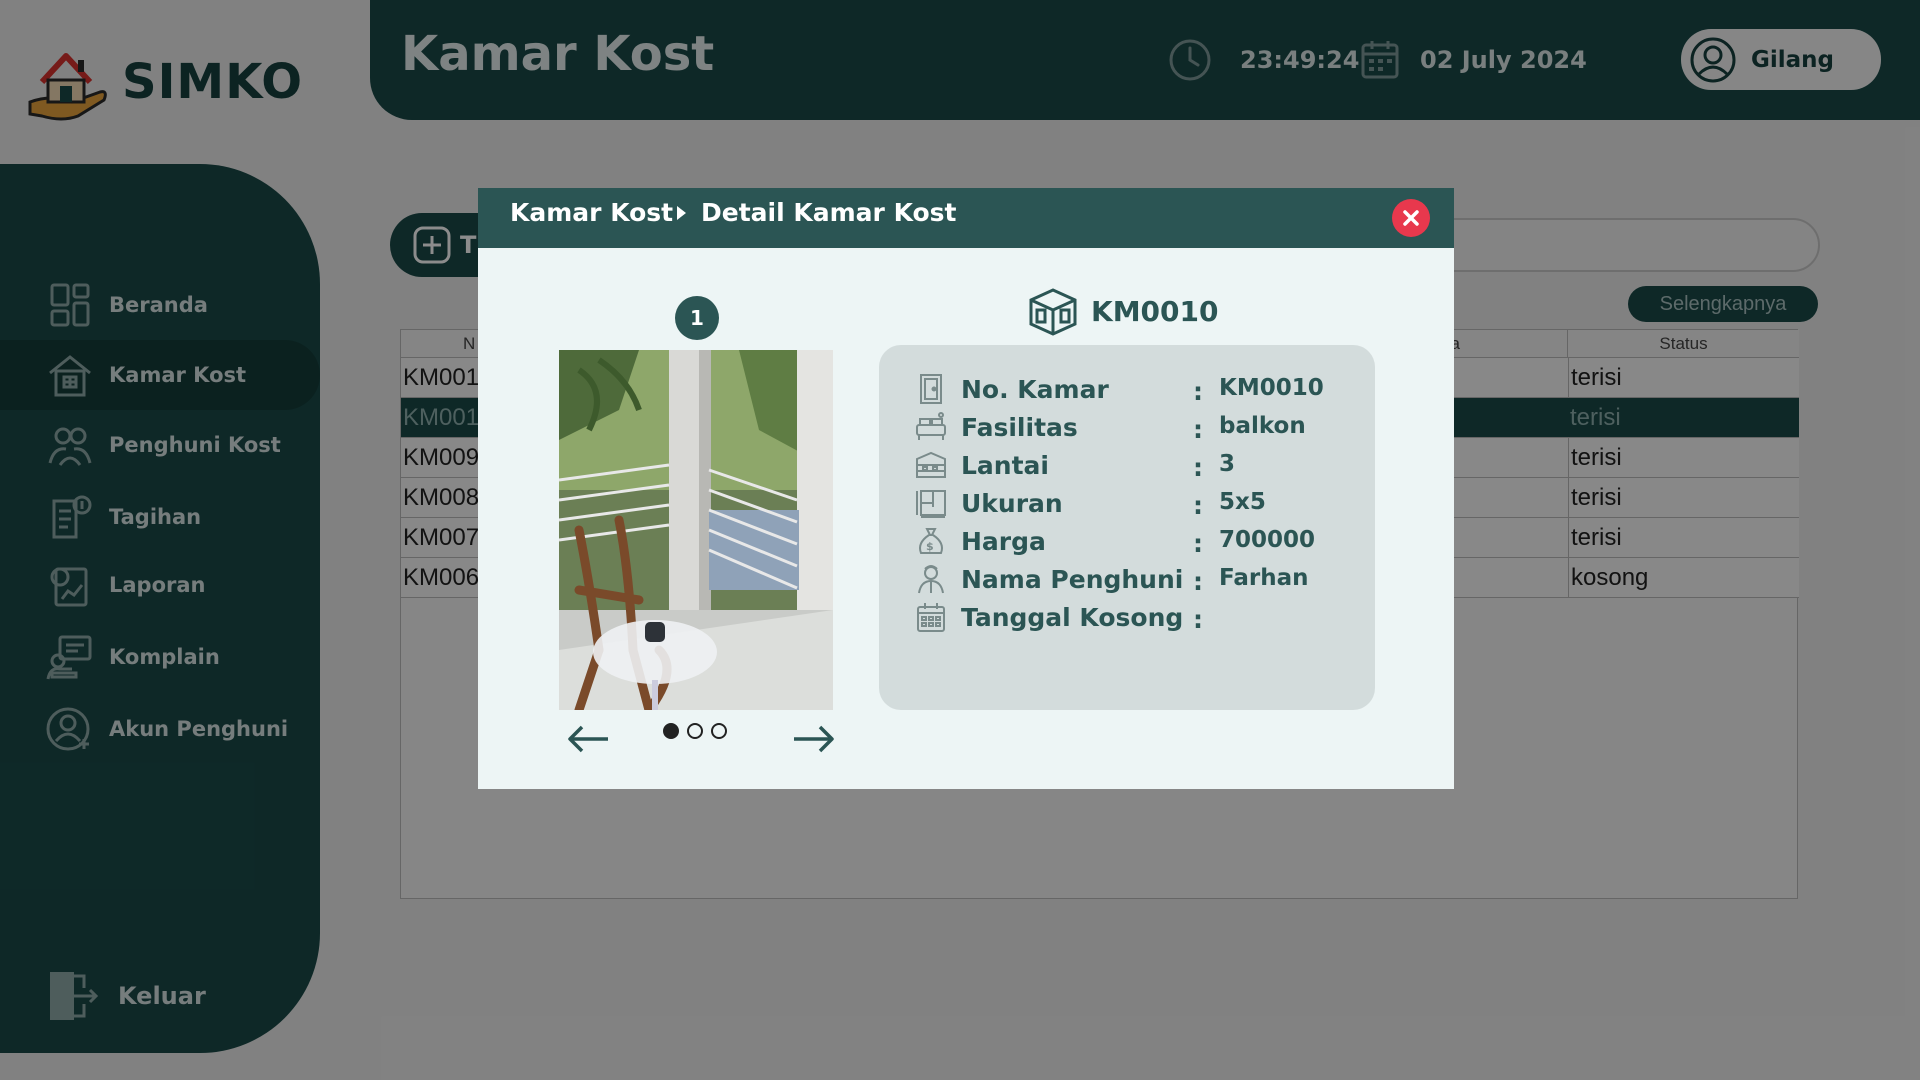 The height and width of the screenshot is (1080, 1920). Describe the element at coordinates (1019, 427) in the screenshot. I see `detail-label: Fasilitas` at that location.